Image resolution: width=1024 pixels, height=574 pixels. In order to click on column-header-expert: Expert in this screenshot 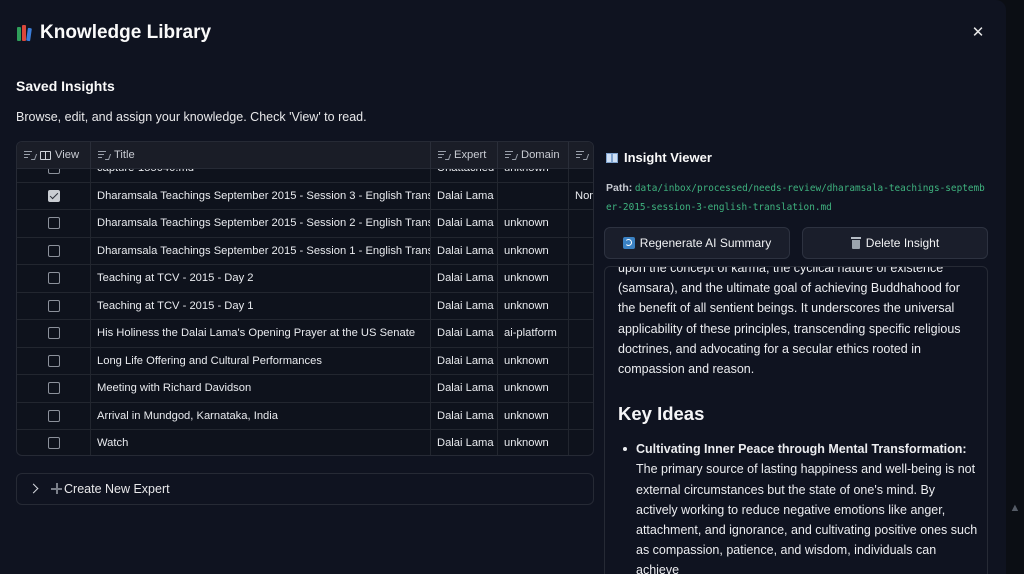, I will do `click(464, 155)`.